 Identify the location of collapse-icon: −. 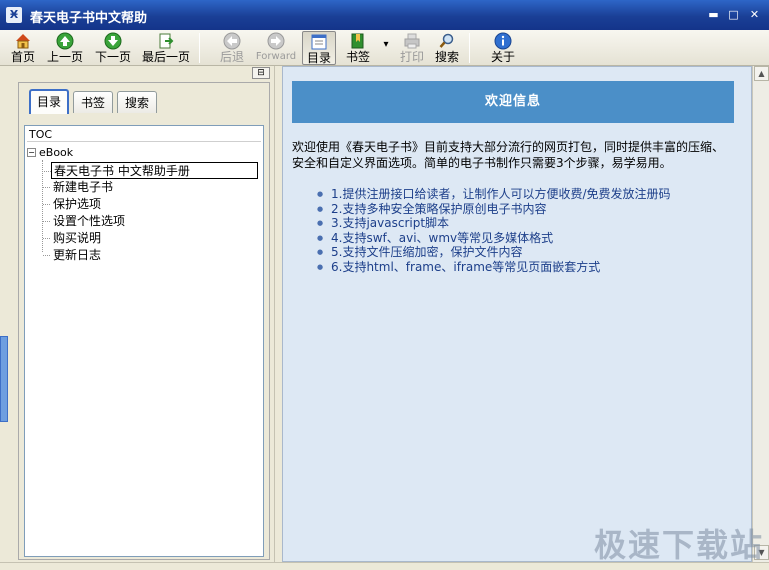
(31, 152).